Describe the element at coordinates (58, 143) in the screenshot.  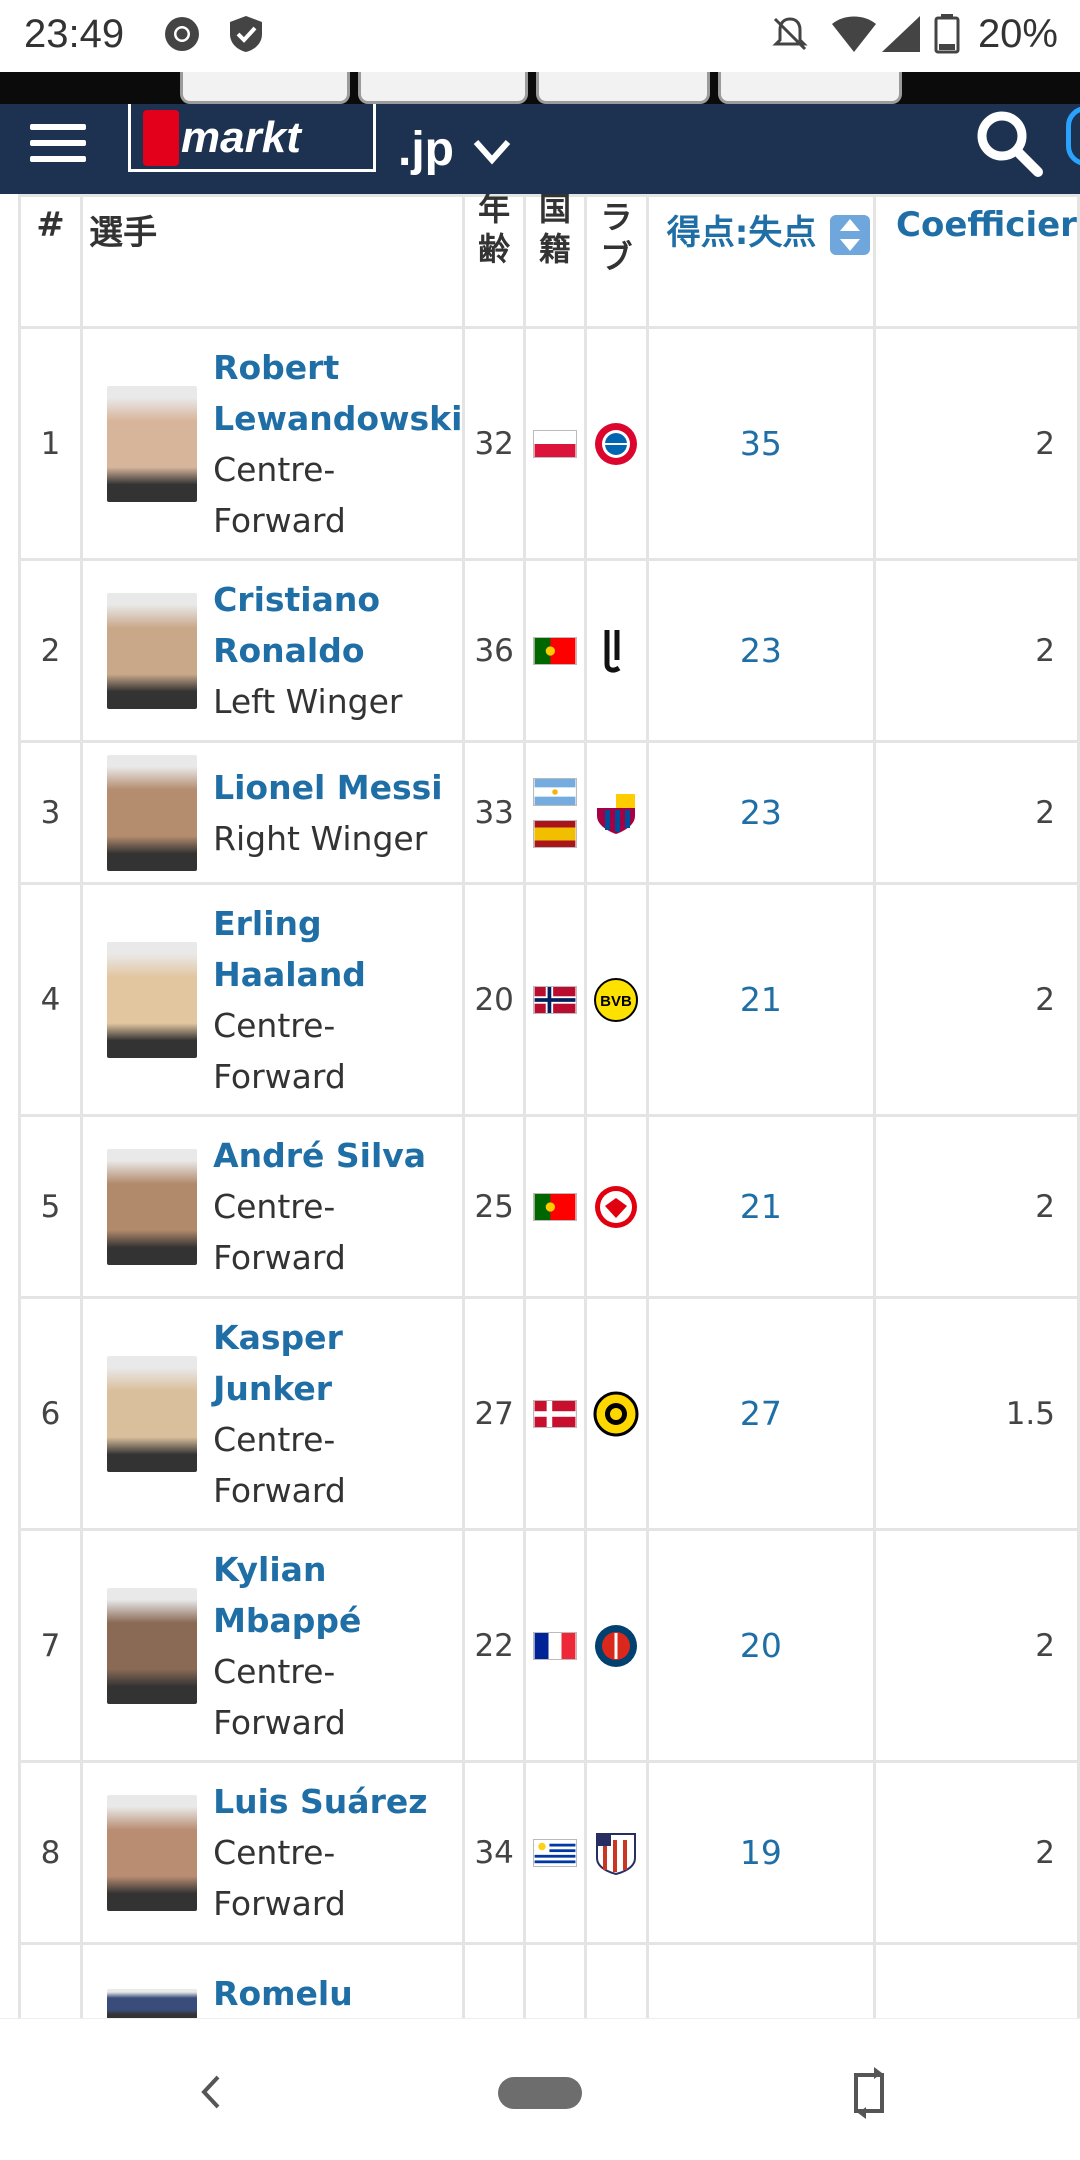
I see `menu-icon` at that location.